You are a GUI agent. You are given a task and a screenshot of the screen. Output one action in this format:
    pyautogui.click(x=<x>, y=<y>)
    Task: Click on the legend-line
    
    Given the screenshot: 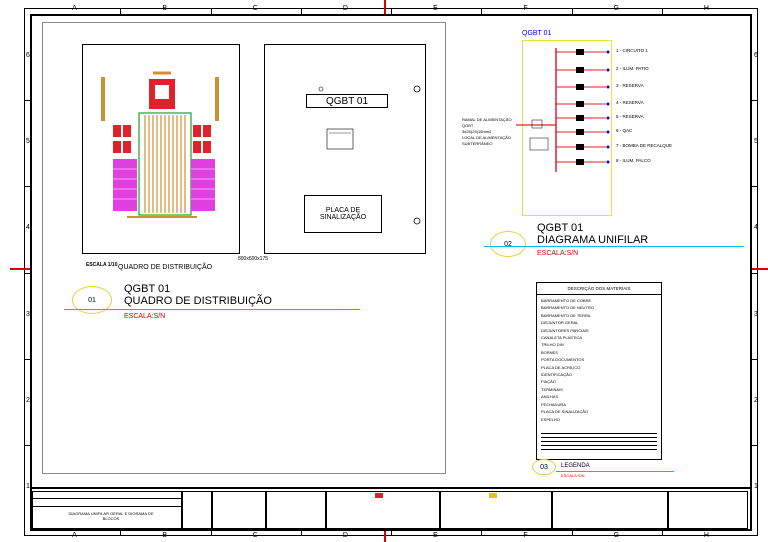 What is the action you would take?
    pyautogui.click(x=615, y=471)
    